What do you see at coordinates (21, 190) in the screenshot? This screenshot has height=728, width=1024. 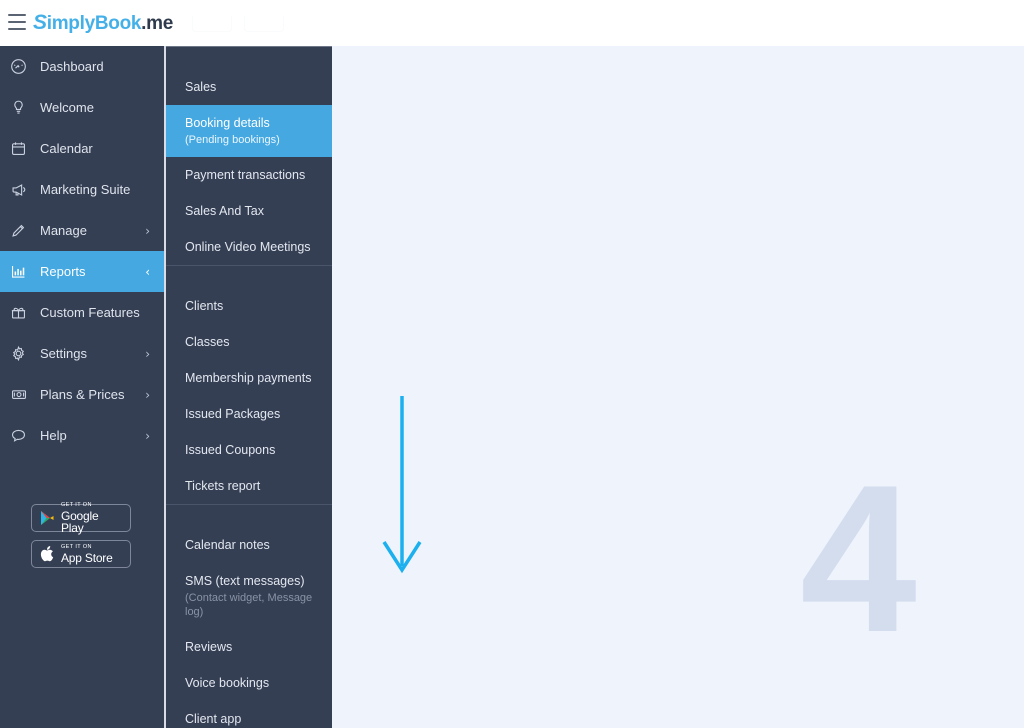 I see `megaphone-icon` at bounding box center [21, 190].